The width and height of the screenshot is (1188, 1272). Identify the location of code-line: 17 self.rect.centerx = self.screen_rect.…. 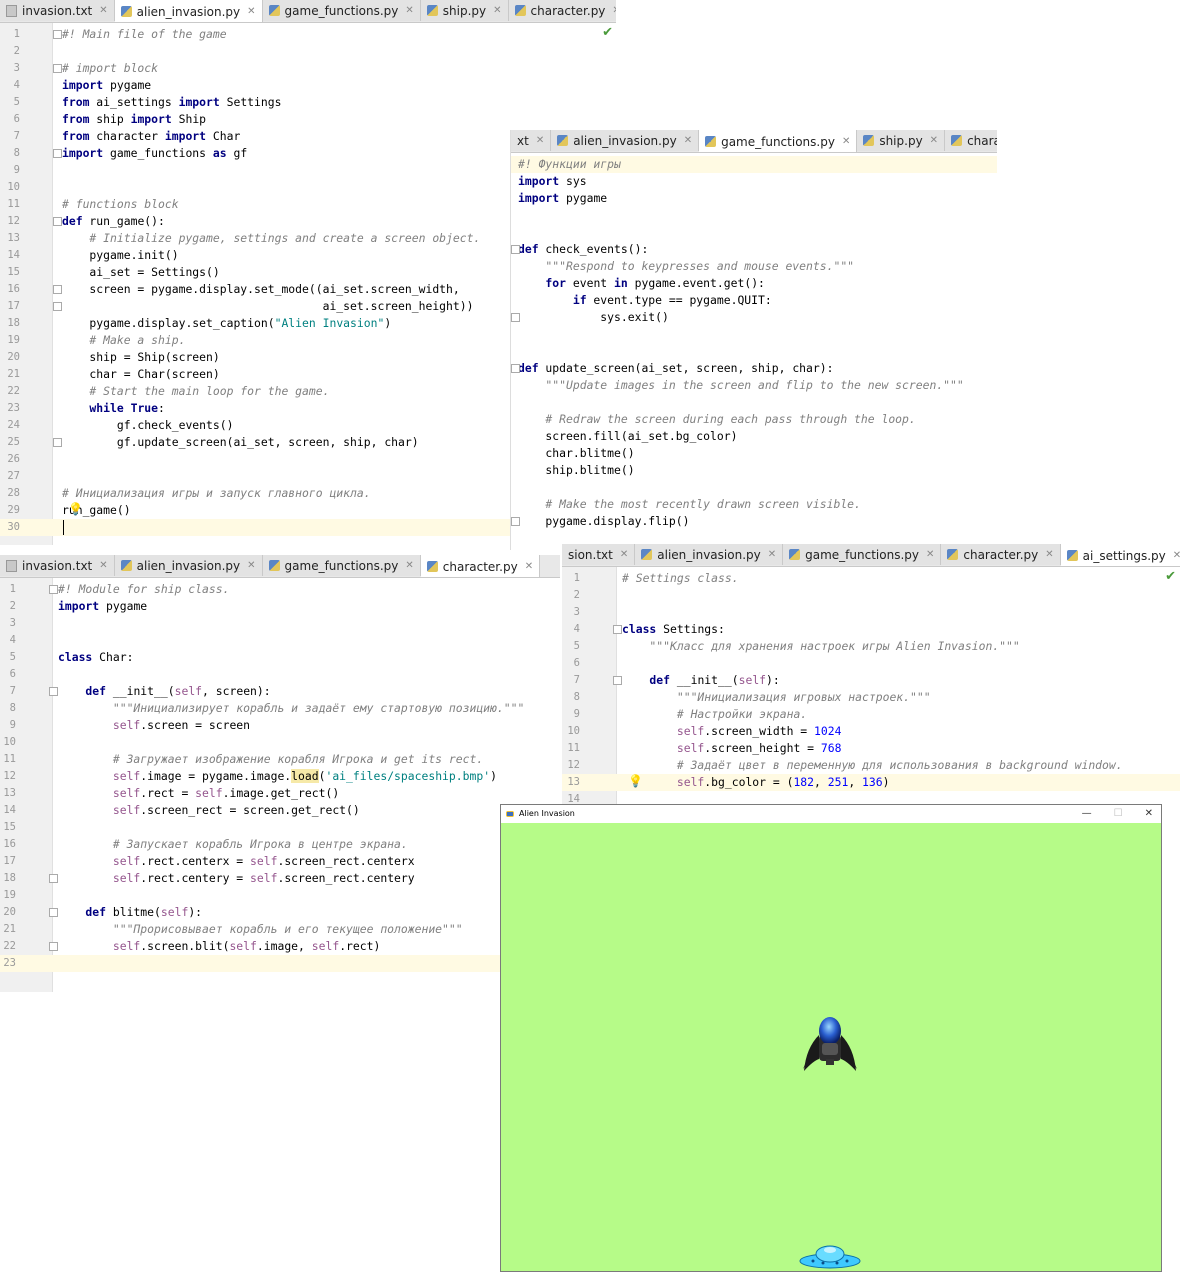
(280, 861).